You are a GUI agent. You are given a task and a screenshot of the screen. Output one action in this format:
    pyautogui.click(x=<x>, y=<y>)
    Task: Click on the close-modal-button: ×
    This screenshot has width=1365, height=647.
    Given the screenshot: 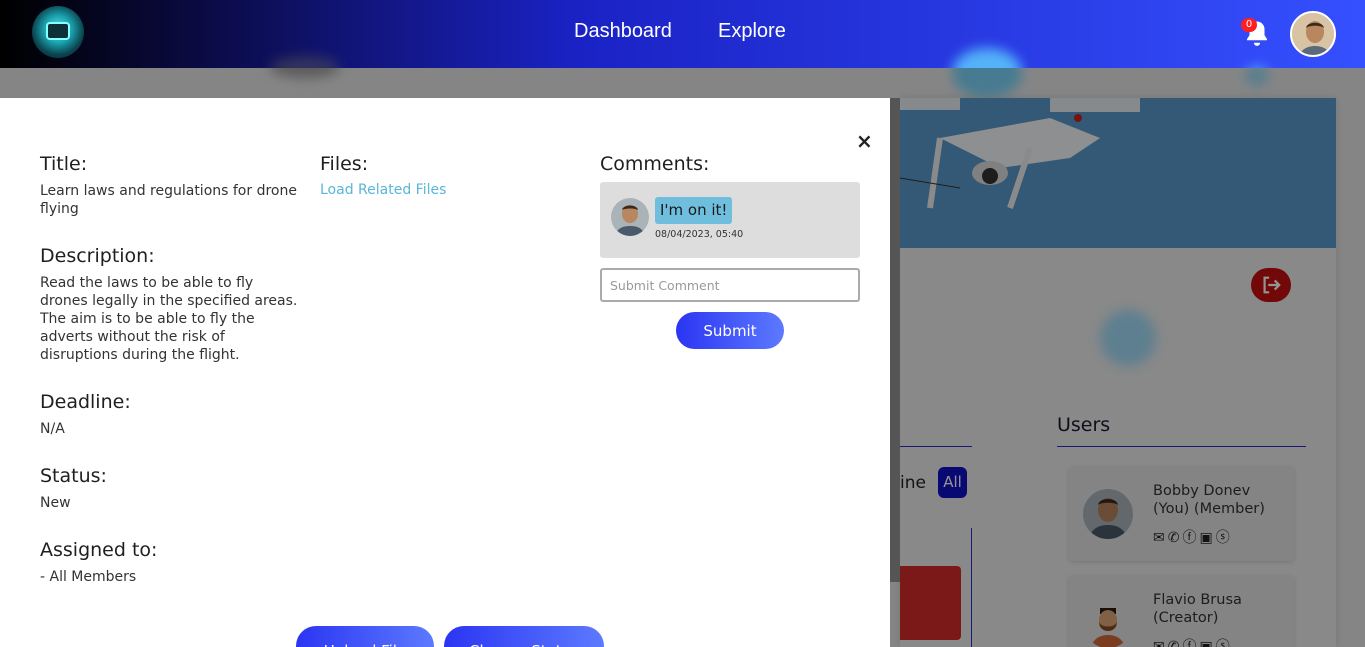 What is the action you would take?
    pyautogui.click(x=864, y=141)
    